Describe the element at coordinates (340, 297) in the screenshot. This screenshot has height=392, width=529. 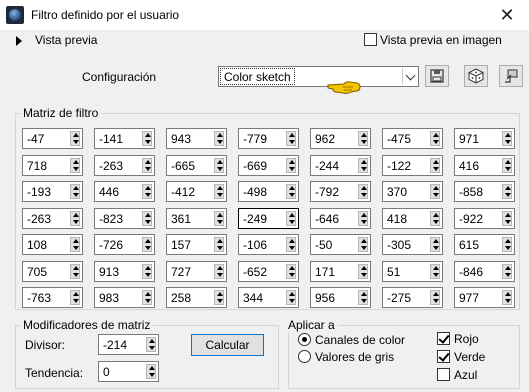
I see `matrix-cell: 956` at that location.